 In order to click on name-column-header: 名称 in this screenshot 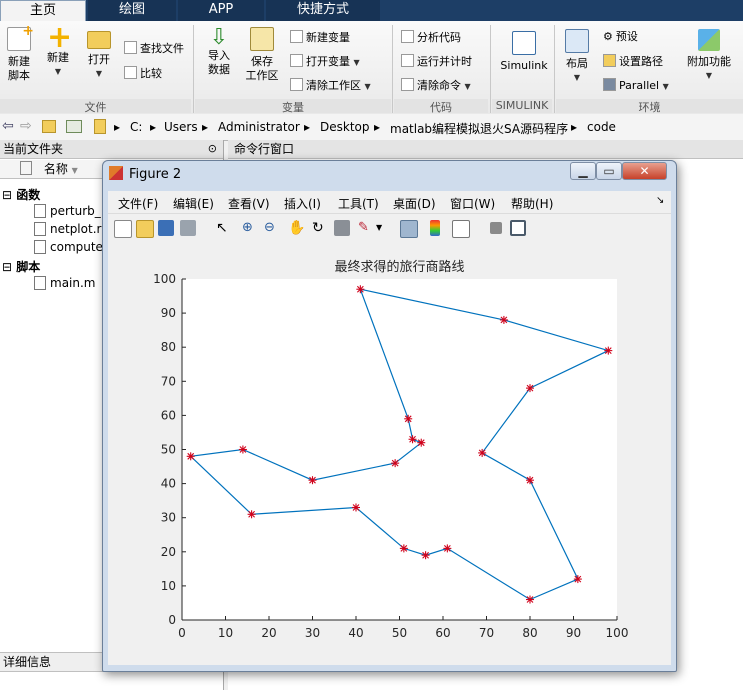, I will do `click(56, 169)`.